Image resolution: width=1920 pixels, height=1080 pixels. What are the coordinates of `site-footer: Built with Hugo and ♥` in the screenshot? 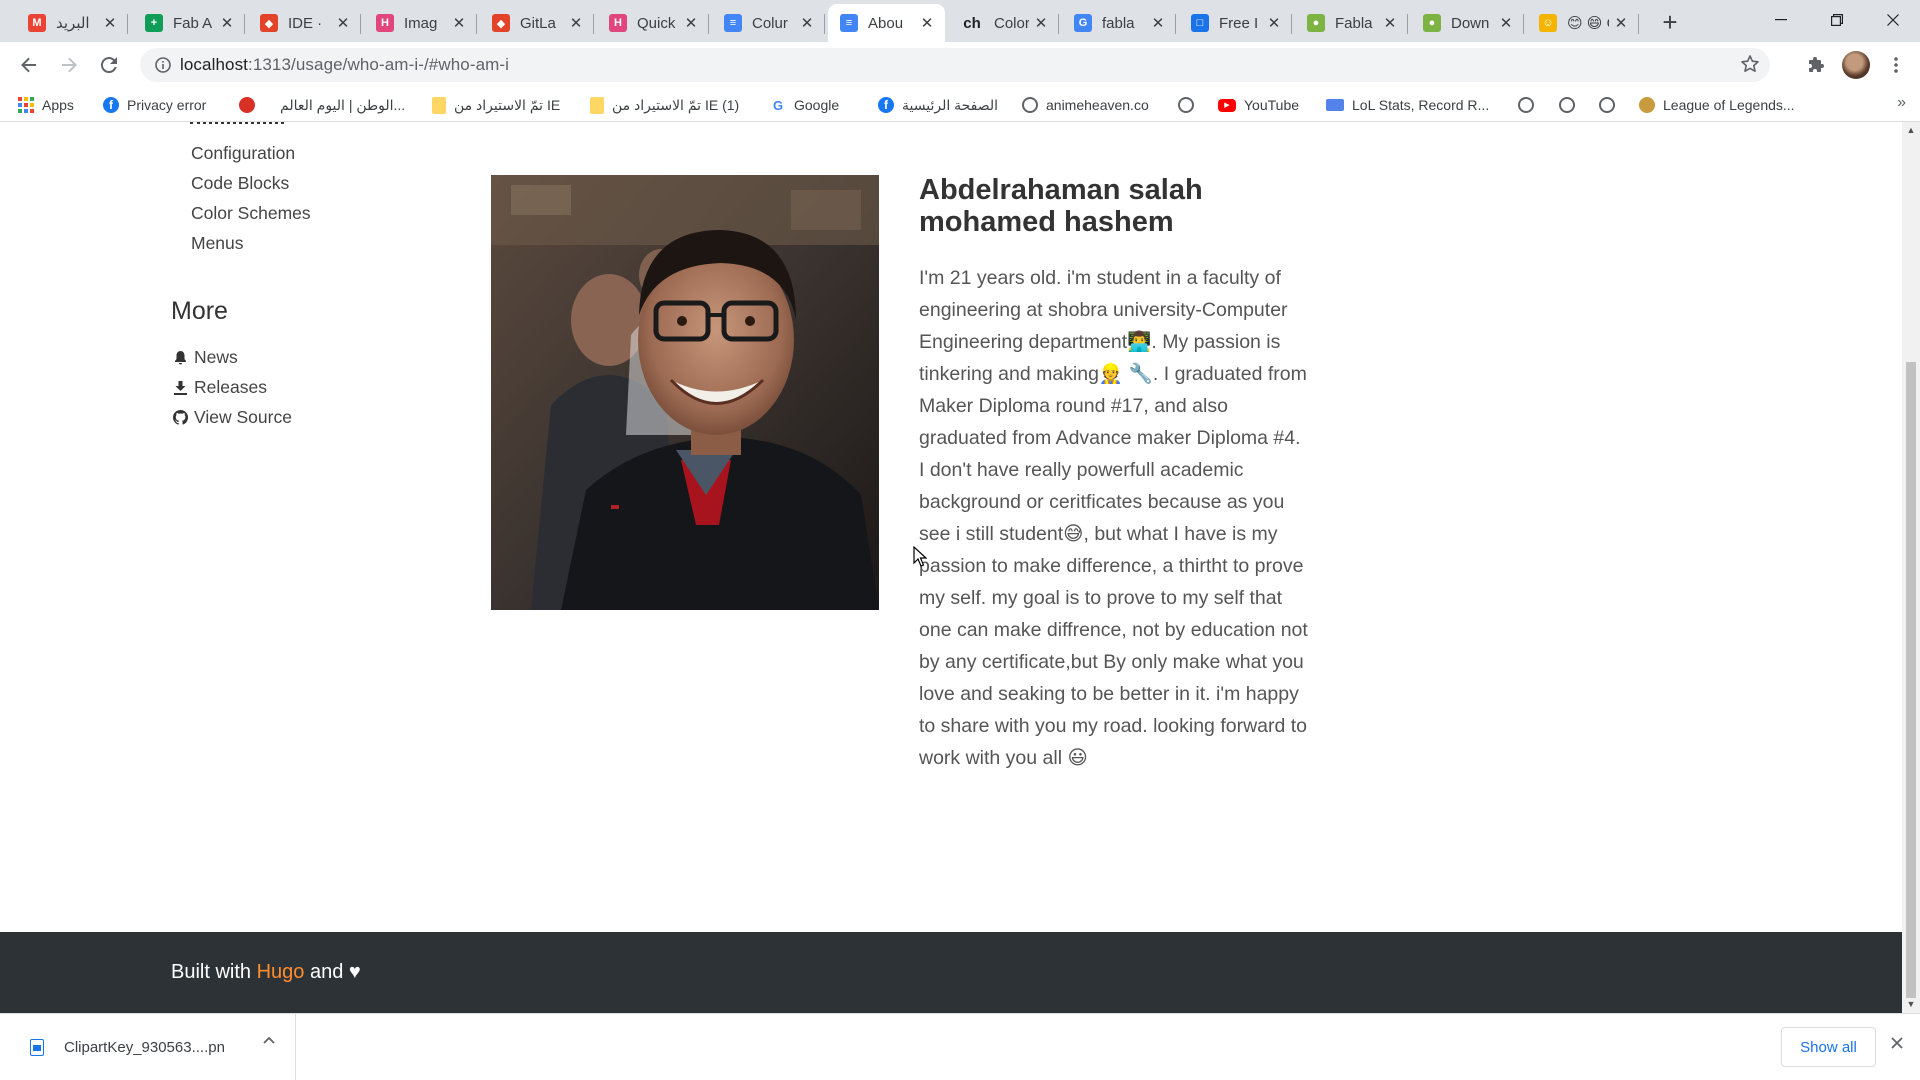 It's located at (951, 972).